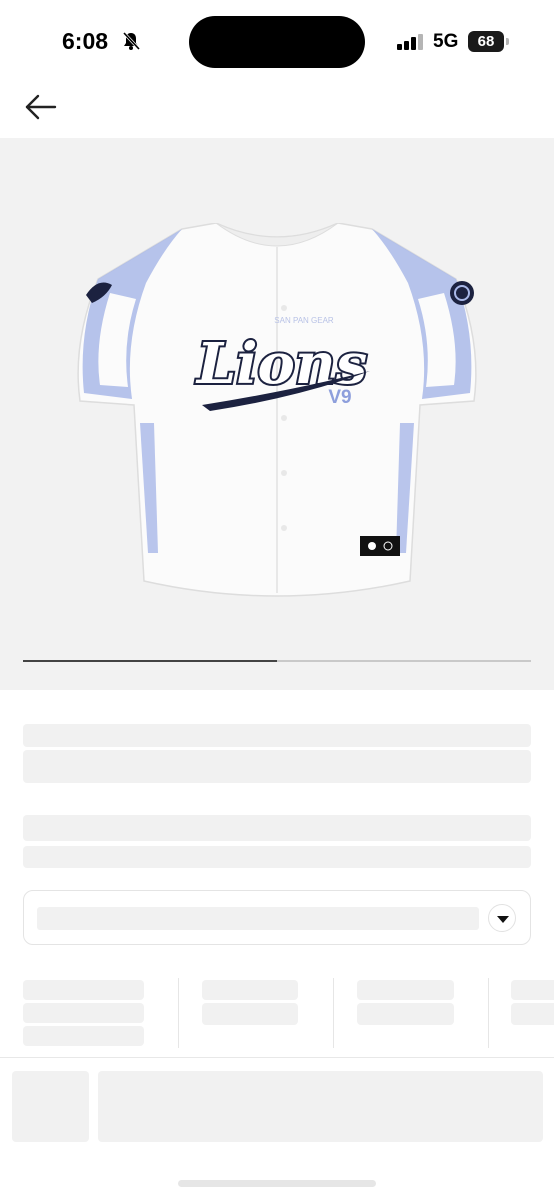 This screenshot has height=1200, width=554. What do you see at coordinates (446, 41) in the screenshot?
I see `network-type: 5G` at bounding box center [446, 41].